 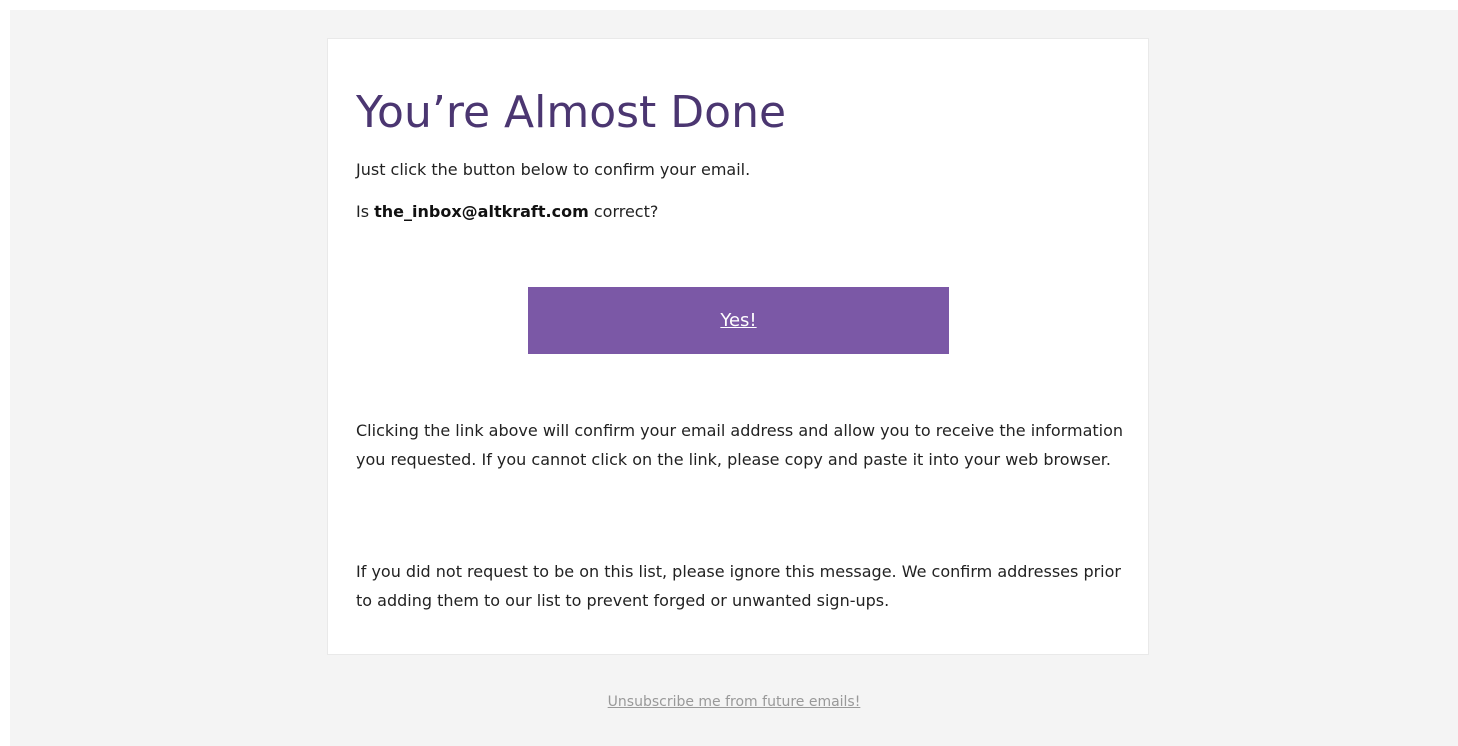 I want to click on email-address: the_inbox@altkraft.com, so click(x=481, y=211).